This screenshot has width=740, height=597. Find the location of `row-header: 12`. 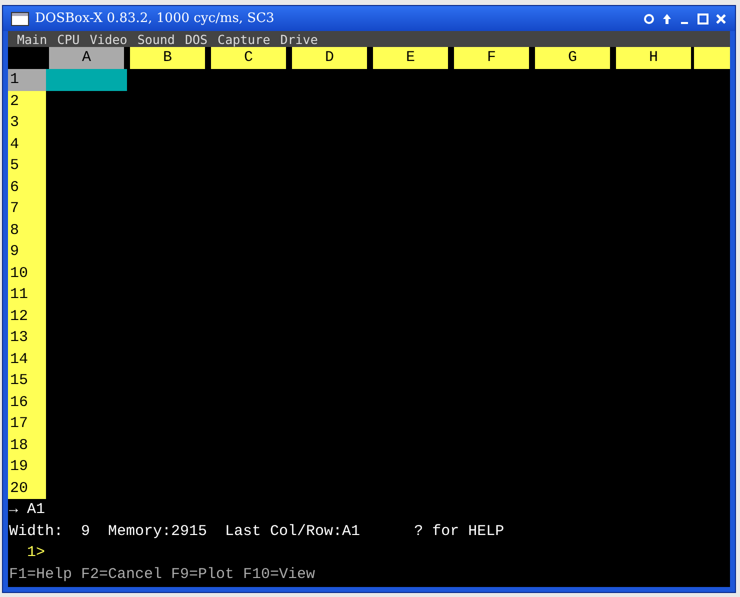

row-header: 12 is located at coordinates (27, 316).